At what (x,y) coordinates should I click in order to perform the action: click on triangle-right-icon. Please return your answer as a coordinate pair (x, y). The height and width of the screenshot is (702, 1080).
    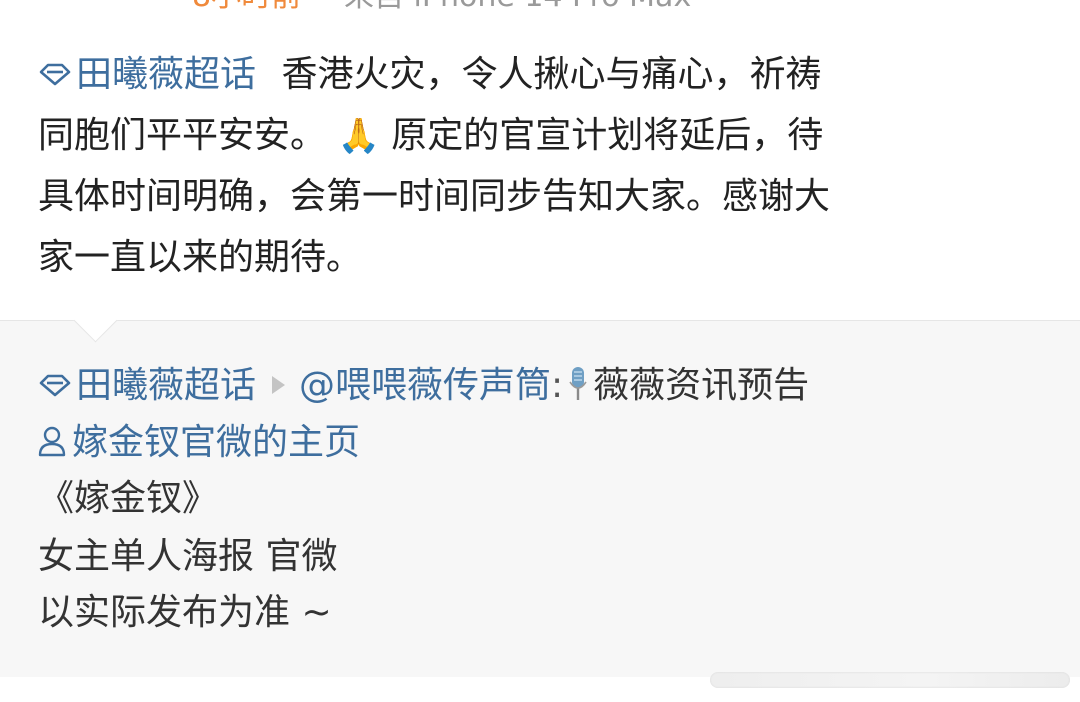
    Looking at the image, I should click on (279, 385).